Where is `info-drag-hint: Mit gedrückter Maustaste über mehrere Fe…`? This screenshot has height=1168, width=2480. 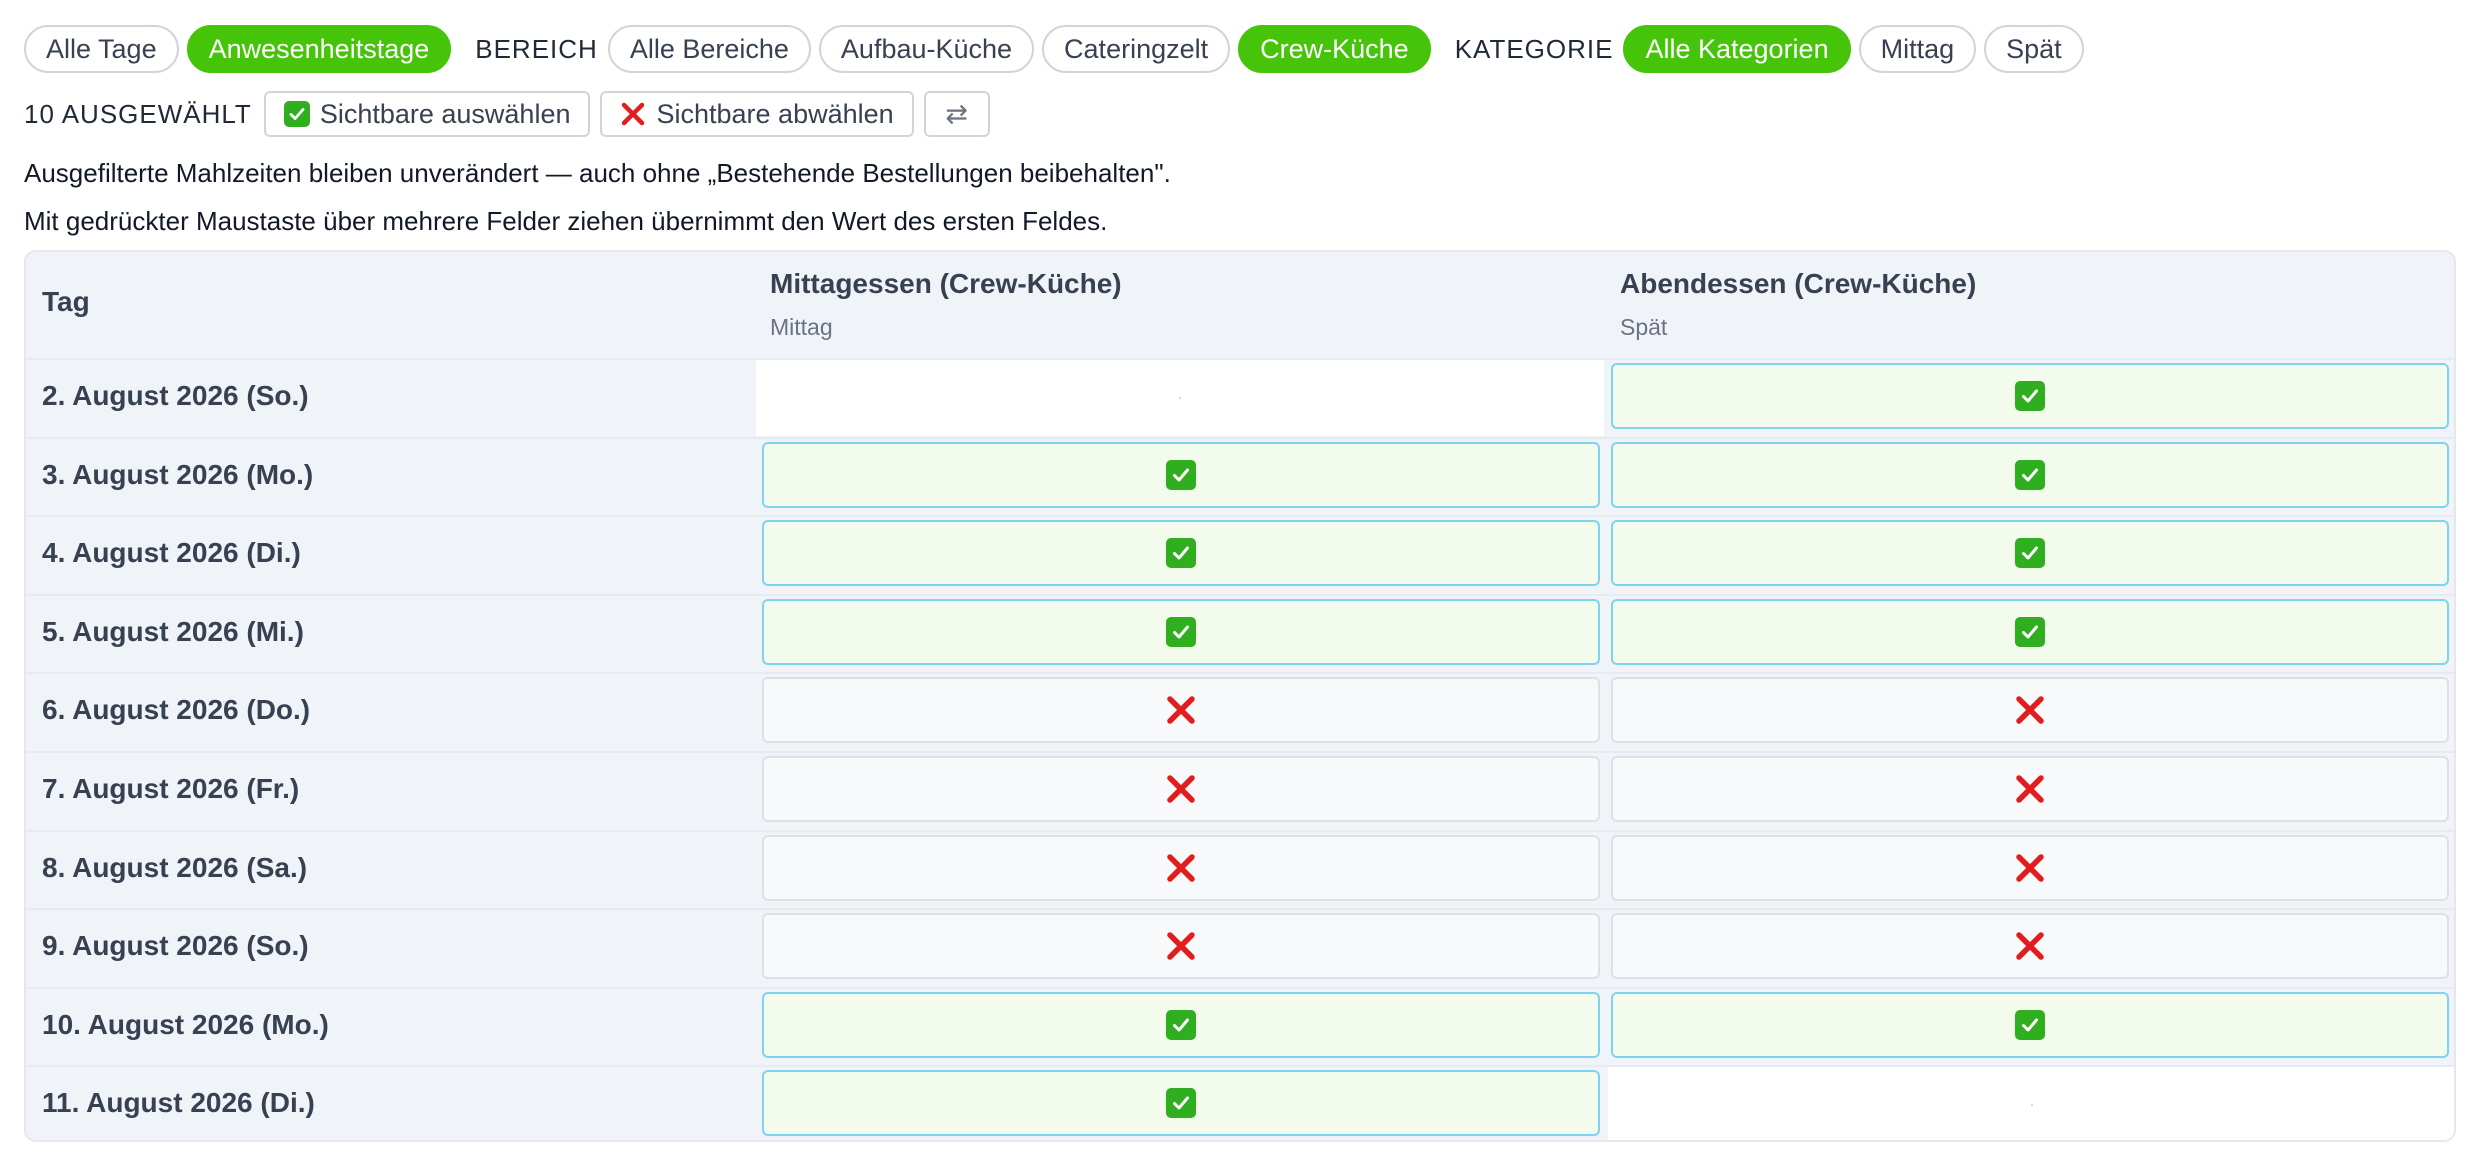
info-drag-hint: Mit gedrückter Maustaste über mehrere Fe… is located at coordinates (566, 221).